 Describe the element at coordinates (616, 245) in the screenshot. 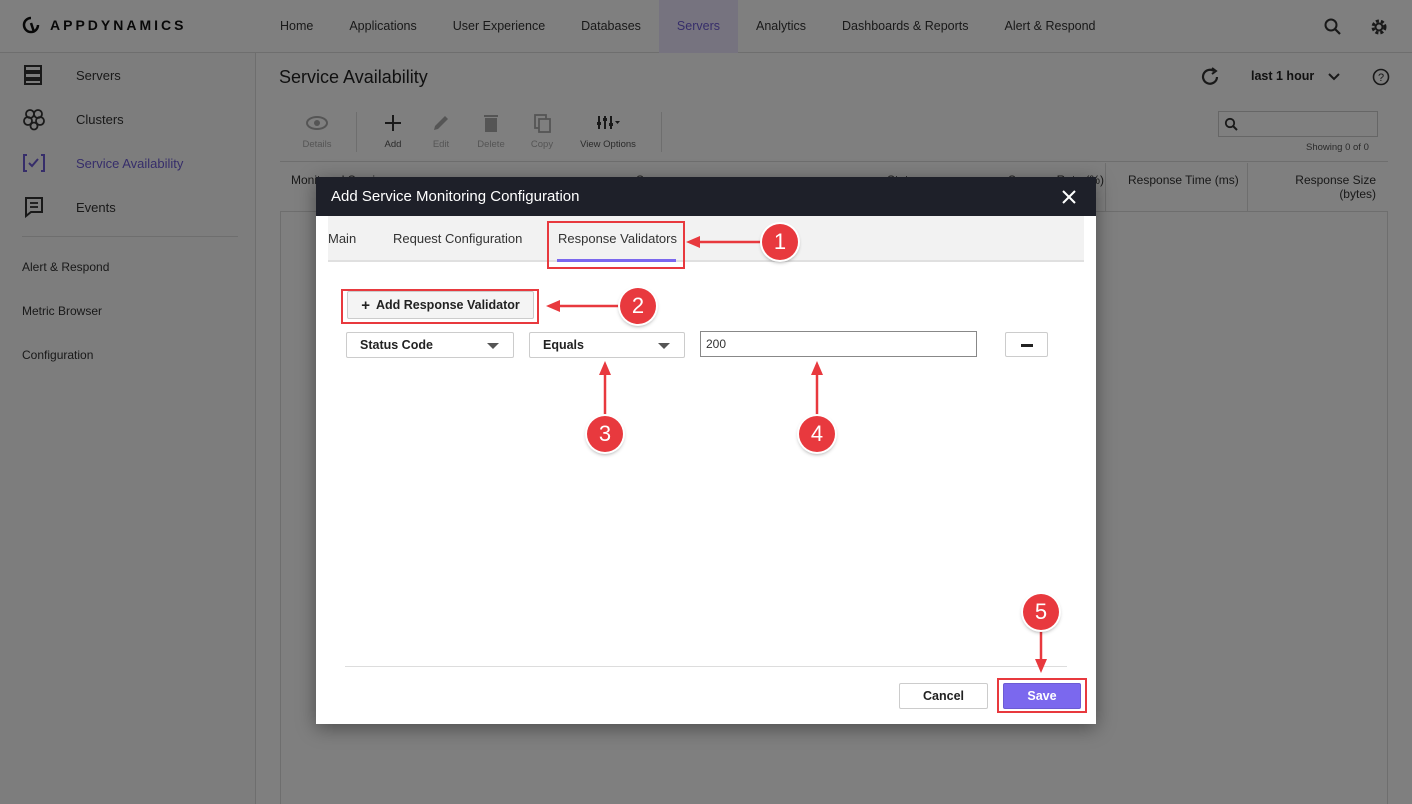

I see `highlight-response-validators-tab` at that location.